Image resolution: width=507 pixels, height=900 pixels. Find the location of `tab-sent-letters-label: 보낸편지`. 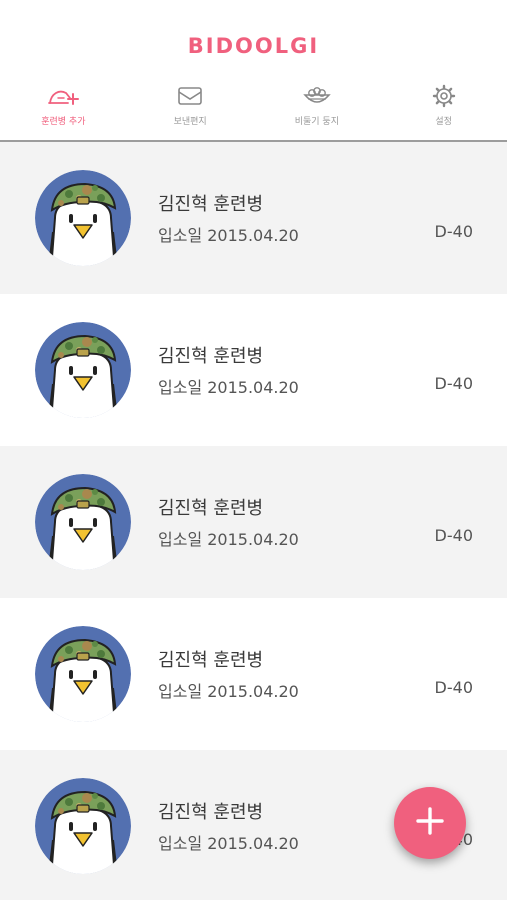

tab-sent-letters-label: 보낸편지 is located at coordinates (190, 122).